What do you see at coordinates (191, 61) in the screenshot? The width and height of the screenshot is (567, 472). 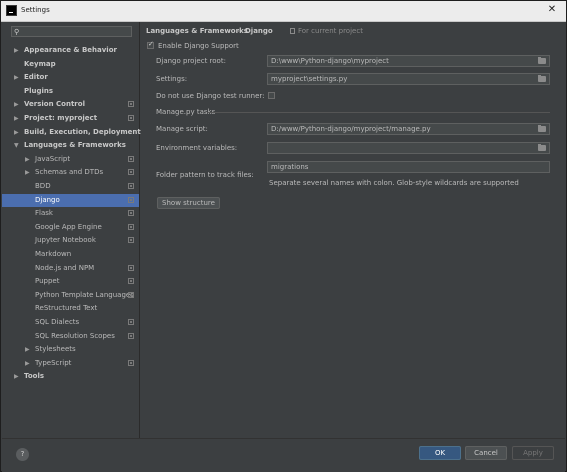 I see `project-root-label: Django project root:` at bounding box center [191, 61].